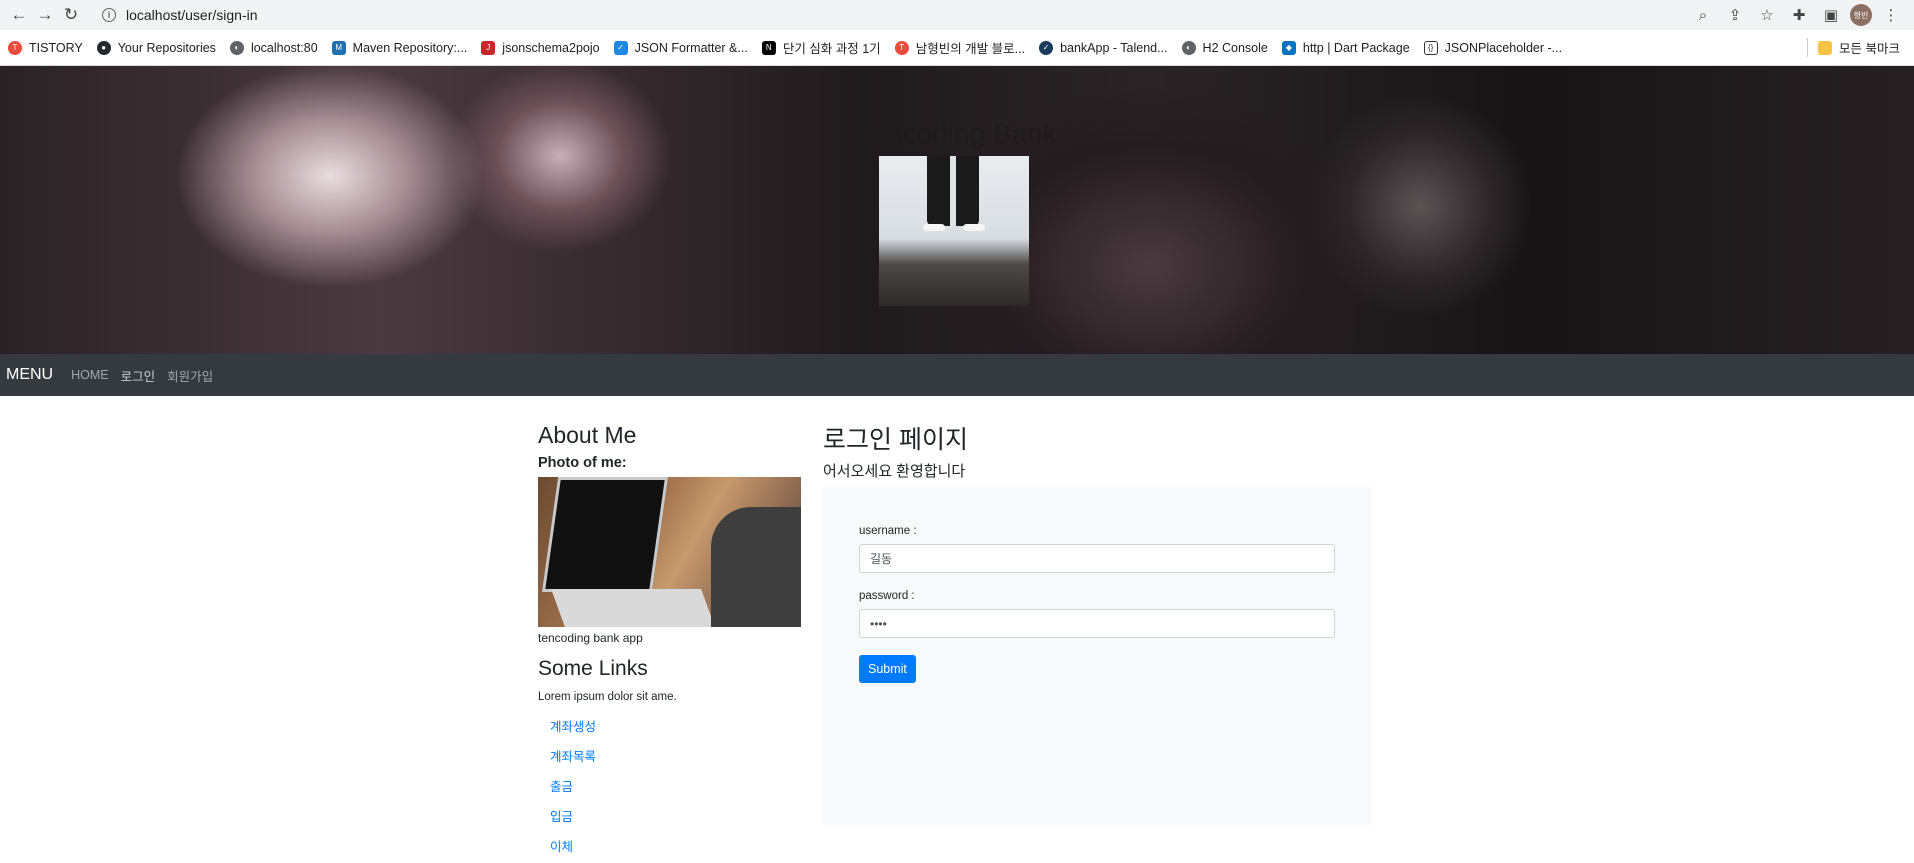 Image resolution: width=1914 pixels, height=863 pixels. Describe the element at coordinates (587, 435) in the screenshot. I see `about-title: About Me` at that location.